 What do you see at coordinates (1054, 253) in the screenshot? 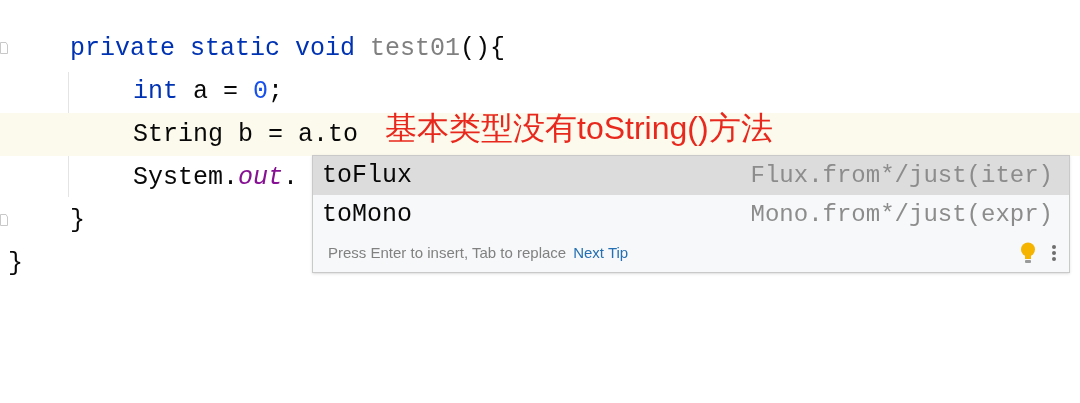
I see `more-options-icon` at bounding box center [1054, 253].